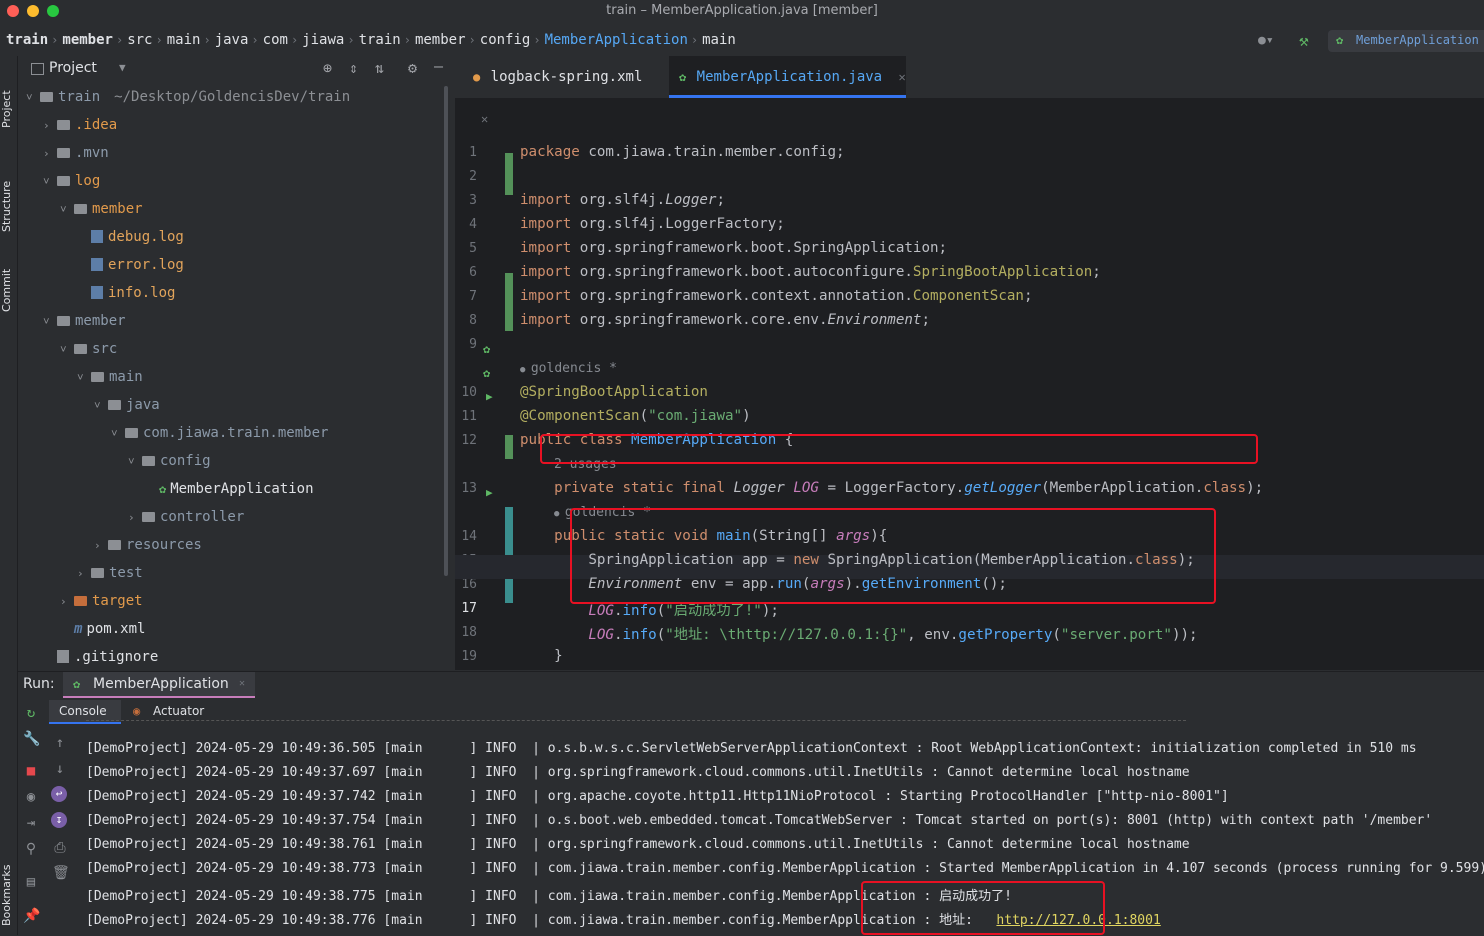  Describe the element at coordinates (73, 68) in the screenshot. I see `project-panel-title: Project` at that location.